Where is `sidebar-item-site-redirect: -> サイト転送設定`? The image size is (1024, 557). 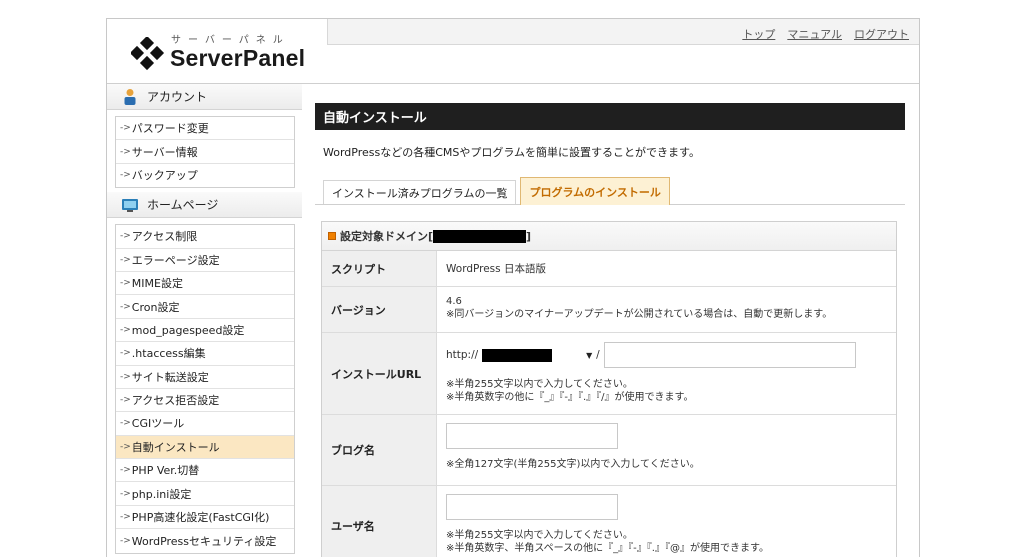
sidebar-item-site-redirect: -> サイト転送設定 is located at coordinates (205, 377).